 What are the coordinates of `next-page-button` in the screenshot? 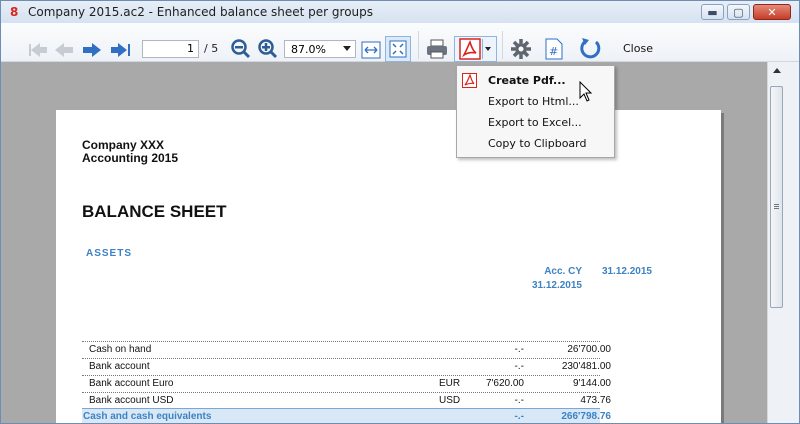 It's located at (92, 50).